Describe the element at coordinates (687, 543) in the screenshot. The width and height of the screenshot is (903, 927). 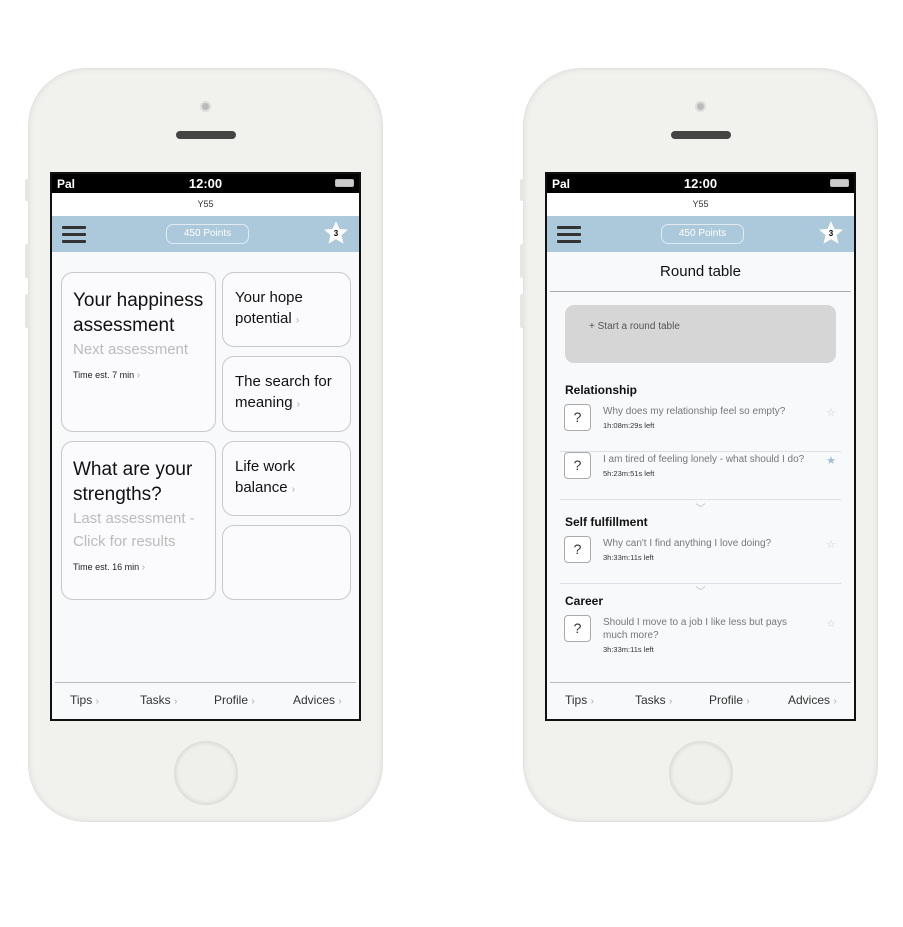
I see `question-text: Why can't I find anything I love doing?` at that location.